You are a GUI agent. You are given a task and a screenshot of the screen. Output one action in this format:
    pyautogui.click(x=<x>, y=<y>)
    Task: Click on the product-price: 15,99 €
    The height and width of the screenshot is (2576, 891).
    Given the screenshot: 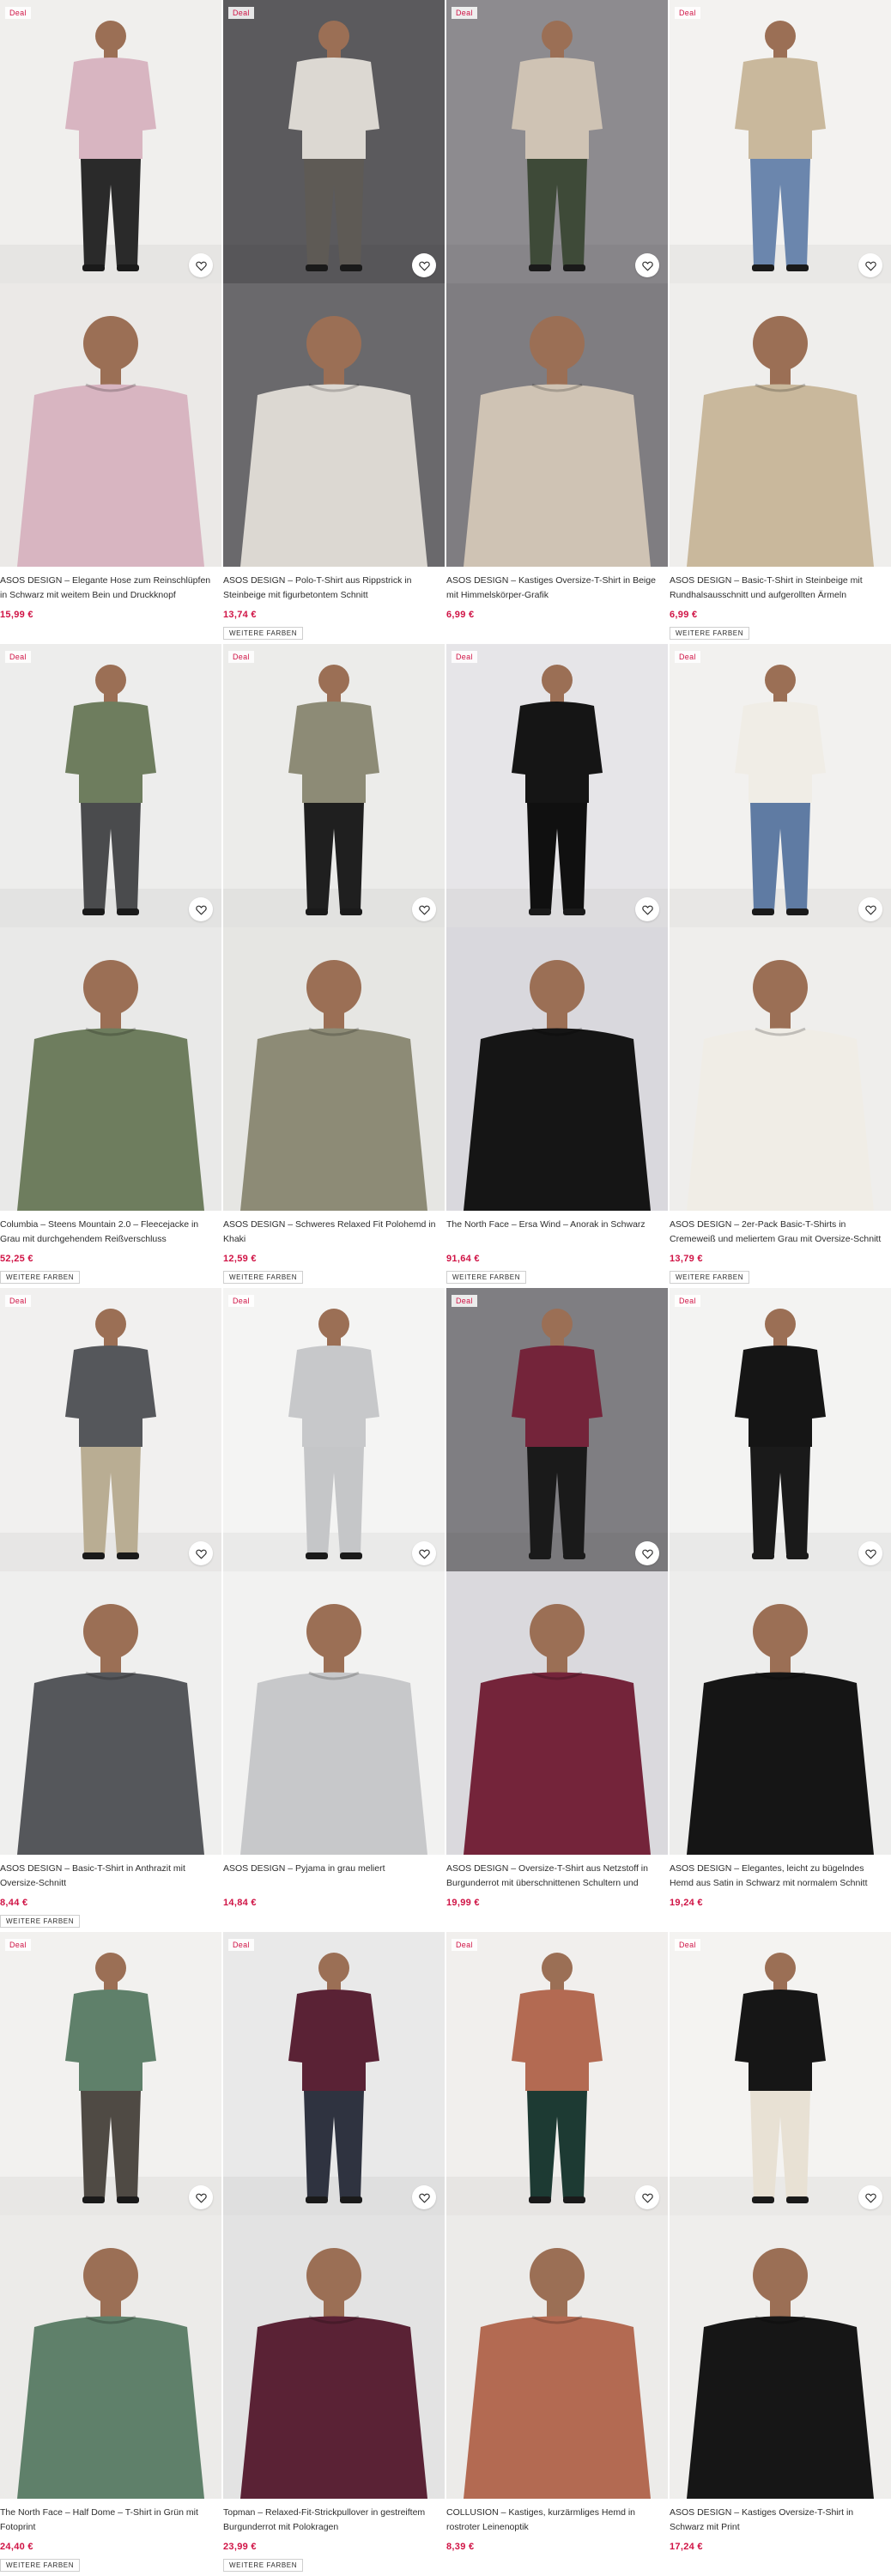 What is the action you would take?
    pyautogui.click(x=16, y=615)
    